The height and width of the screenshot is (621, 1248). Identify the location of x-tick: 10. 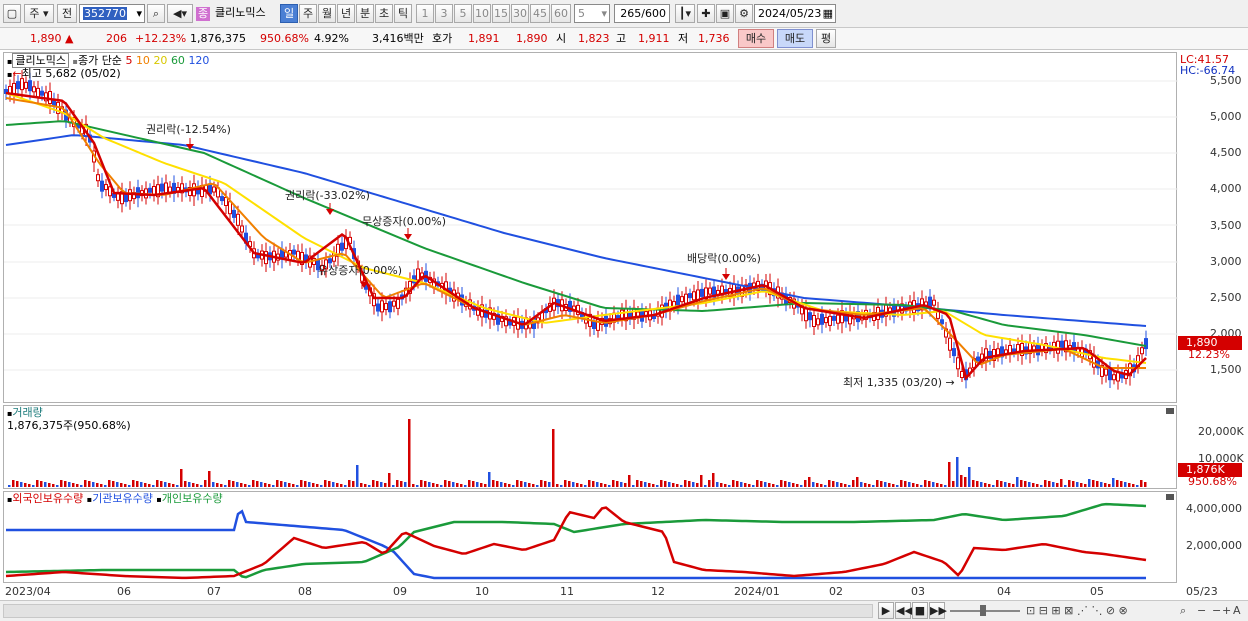
(482, 591).